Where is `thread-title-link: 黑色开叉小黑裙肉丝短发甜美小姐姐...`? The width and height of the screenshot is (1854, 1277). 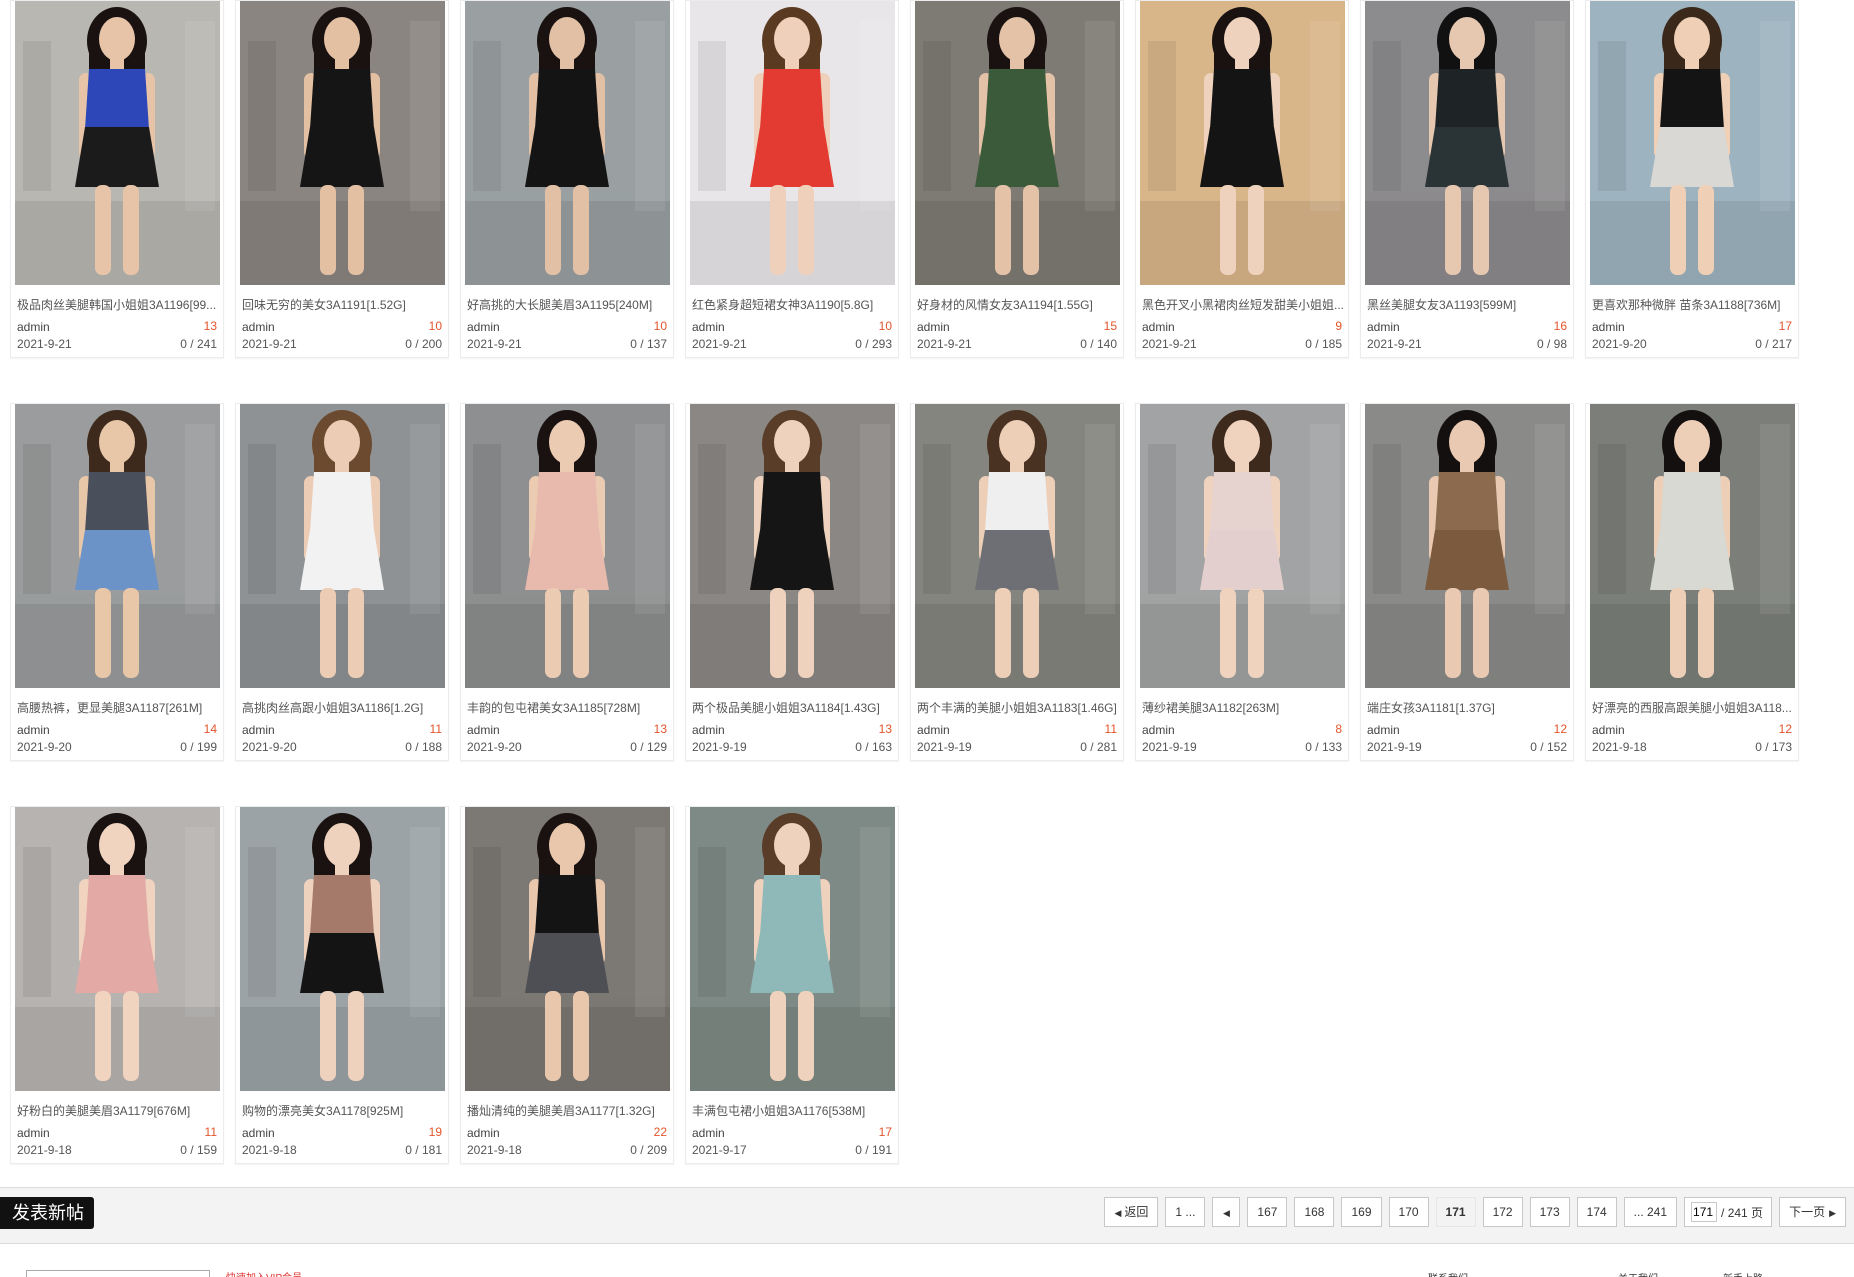 thread-title-link: 黑色开叉小黑裙肉丝短发甜美小姐姐... is located at coordinates (1244, 304).